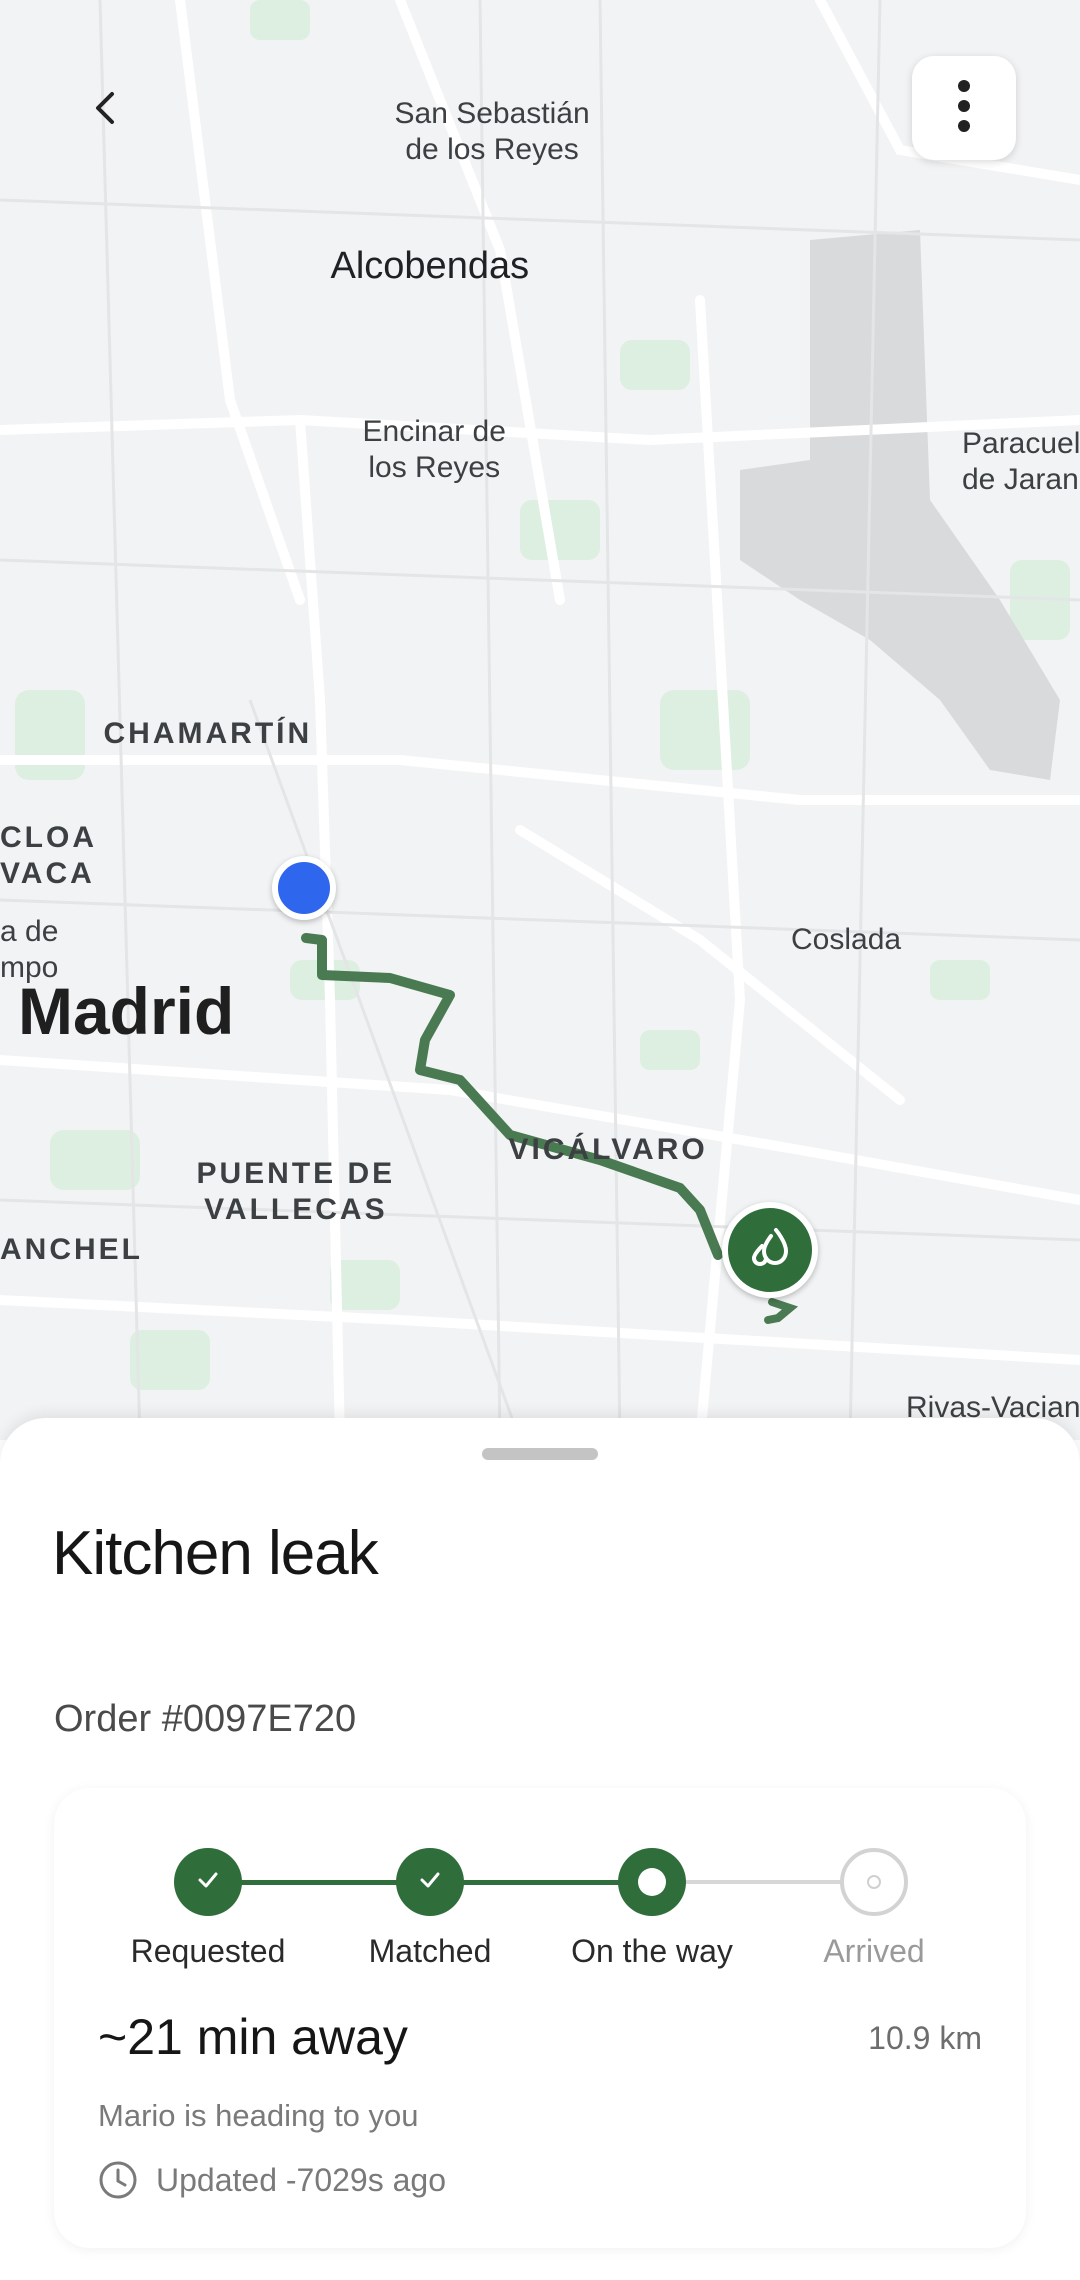 Image resolution: width=1080 pixels, height=2280 pixels. What do you see at coordinates (71, 1249) in the screenshot?
I see `map-label-carabanchel: ANCHEL` at bounding box center [71, 1249].